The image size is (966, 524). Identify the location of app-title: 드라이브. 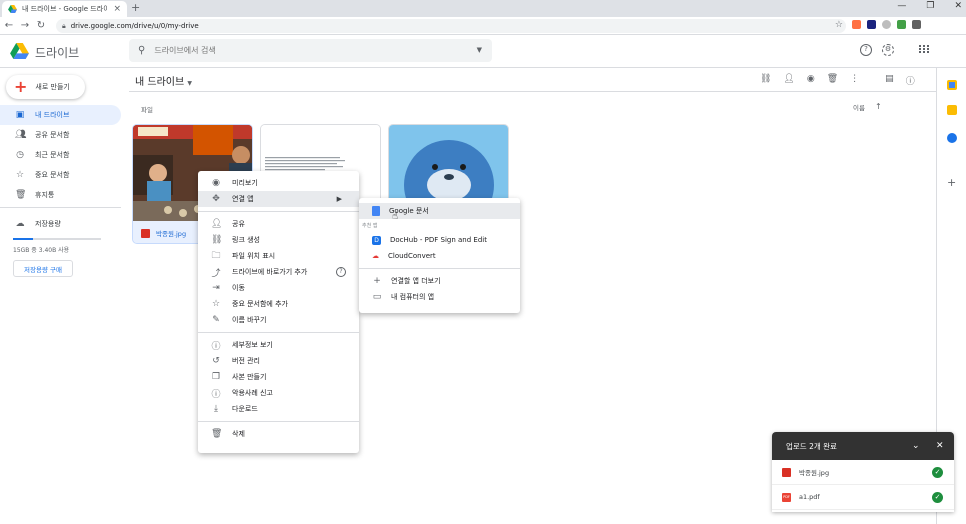
(57, 53).